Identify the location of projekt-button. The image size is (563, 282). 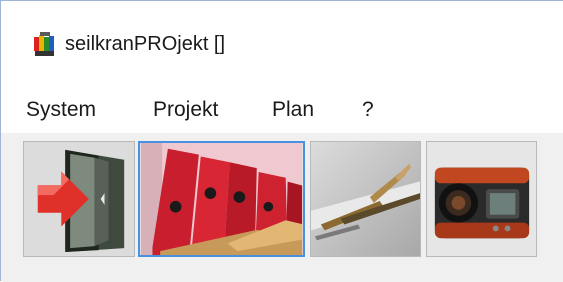
(221, 199).